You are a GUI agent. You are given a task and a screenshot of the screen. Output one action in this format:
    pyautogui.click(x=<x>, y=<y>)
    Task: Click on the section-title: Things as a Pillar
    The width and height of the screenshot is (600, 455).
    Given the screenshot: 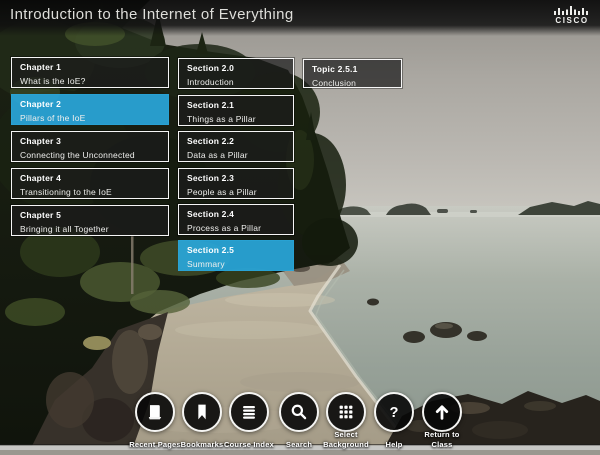 What is the action you would take?
    pyautogui.click(x=221, y=119)
    